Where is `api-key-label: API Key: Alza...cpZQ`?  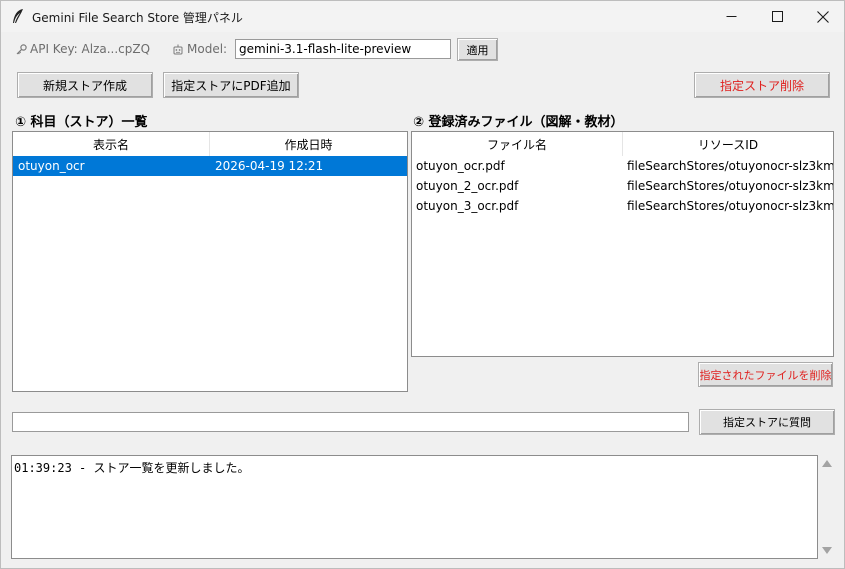 api-key-label: API Key: Alza...cpZQ is located at coordinates (90, 49).